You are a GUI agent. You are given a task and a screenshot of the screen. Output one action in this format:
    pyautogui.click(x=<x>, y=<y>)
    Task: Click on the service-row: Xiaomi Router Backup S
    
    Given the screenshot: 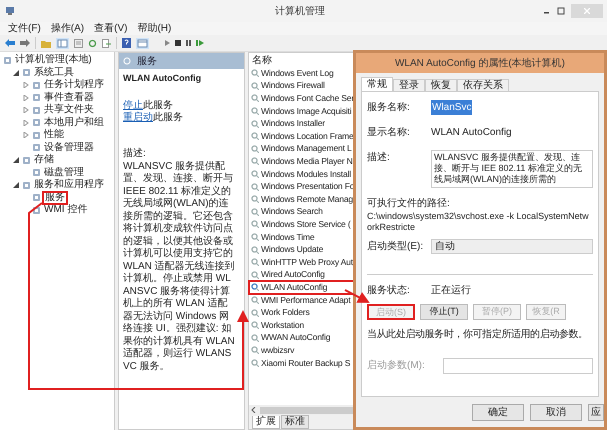 What is the action you would take?
    pyautogui.click(x=308, y=363)
    